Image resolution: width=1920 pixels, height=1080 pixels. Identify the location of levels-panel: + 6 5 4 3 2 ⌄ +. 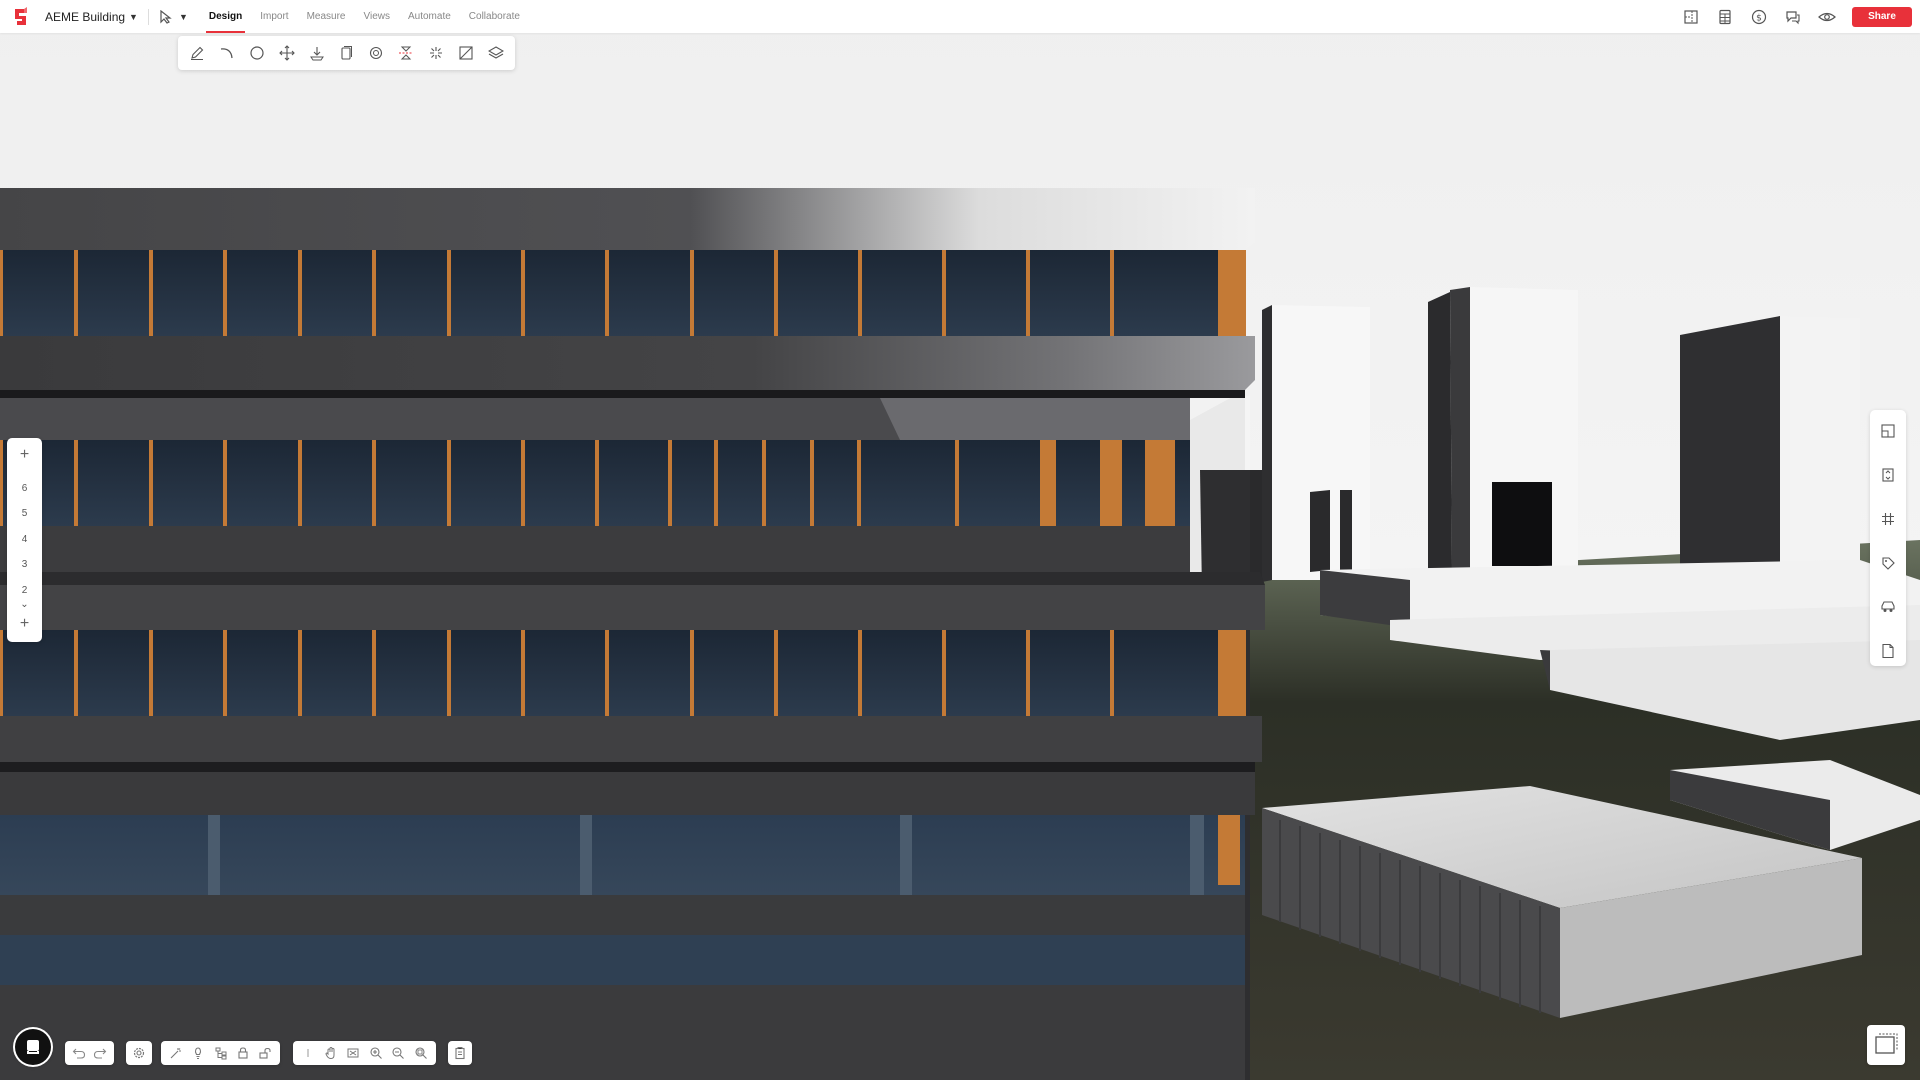
(24, 540).